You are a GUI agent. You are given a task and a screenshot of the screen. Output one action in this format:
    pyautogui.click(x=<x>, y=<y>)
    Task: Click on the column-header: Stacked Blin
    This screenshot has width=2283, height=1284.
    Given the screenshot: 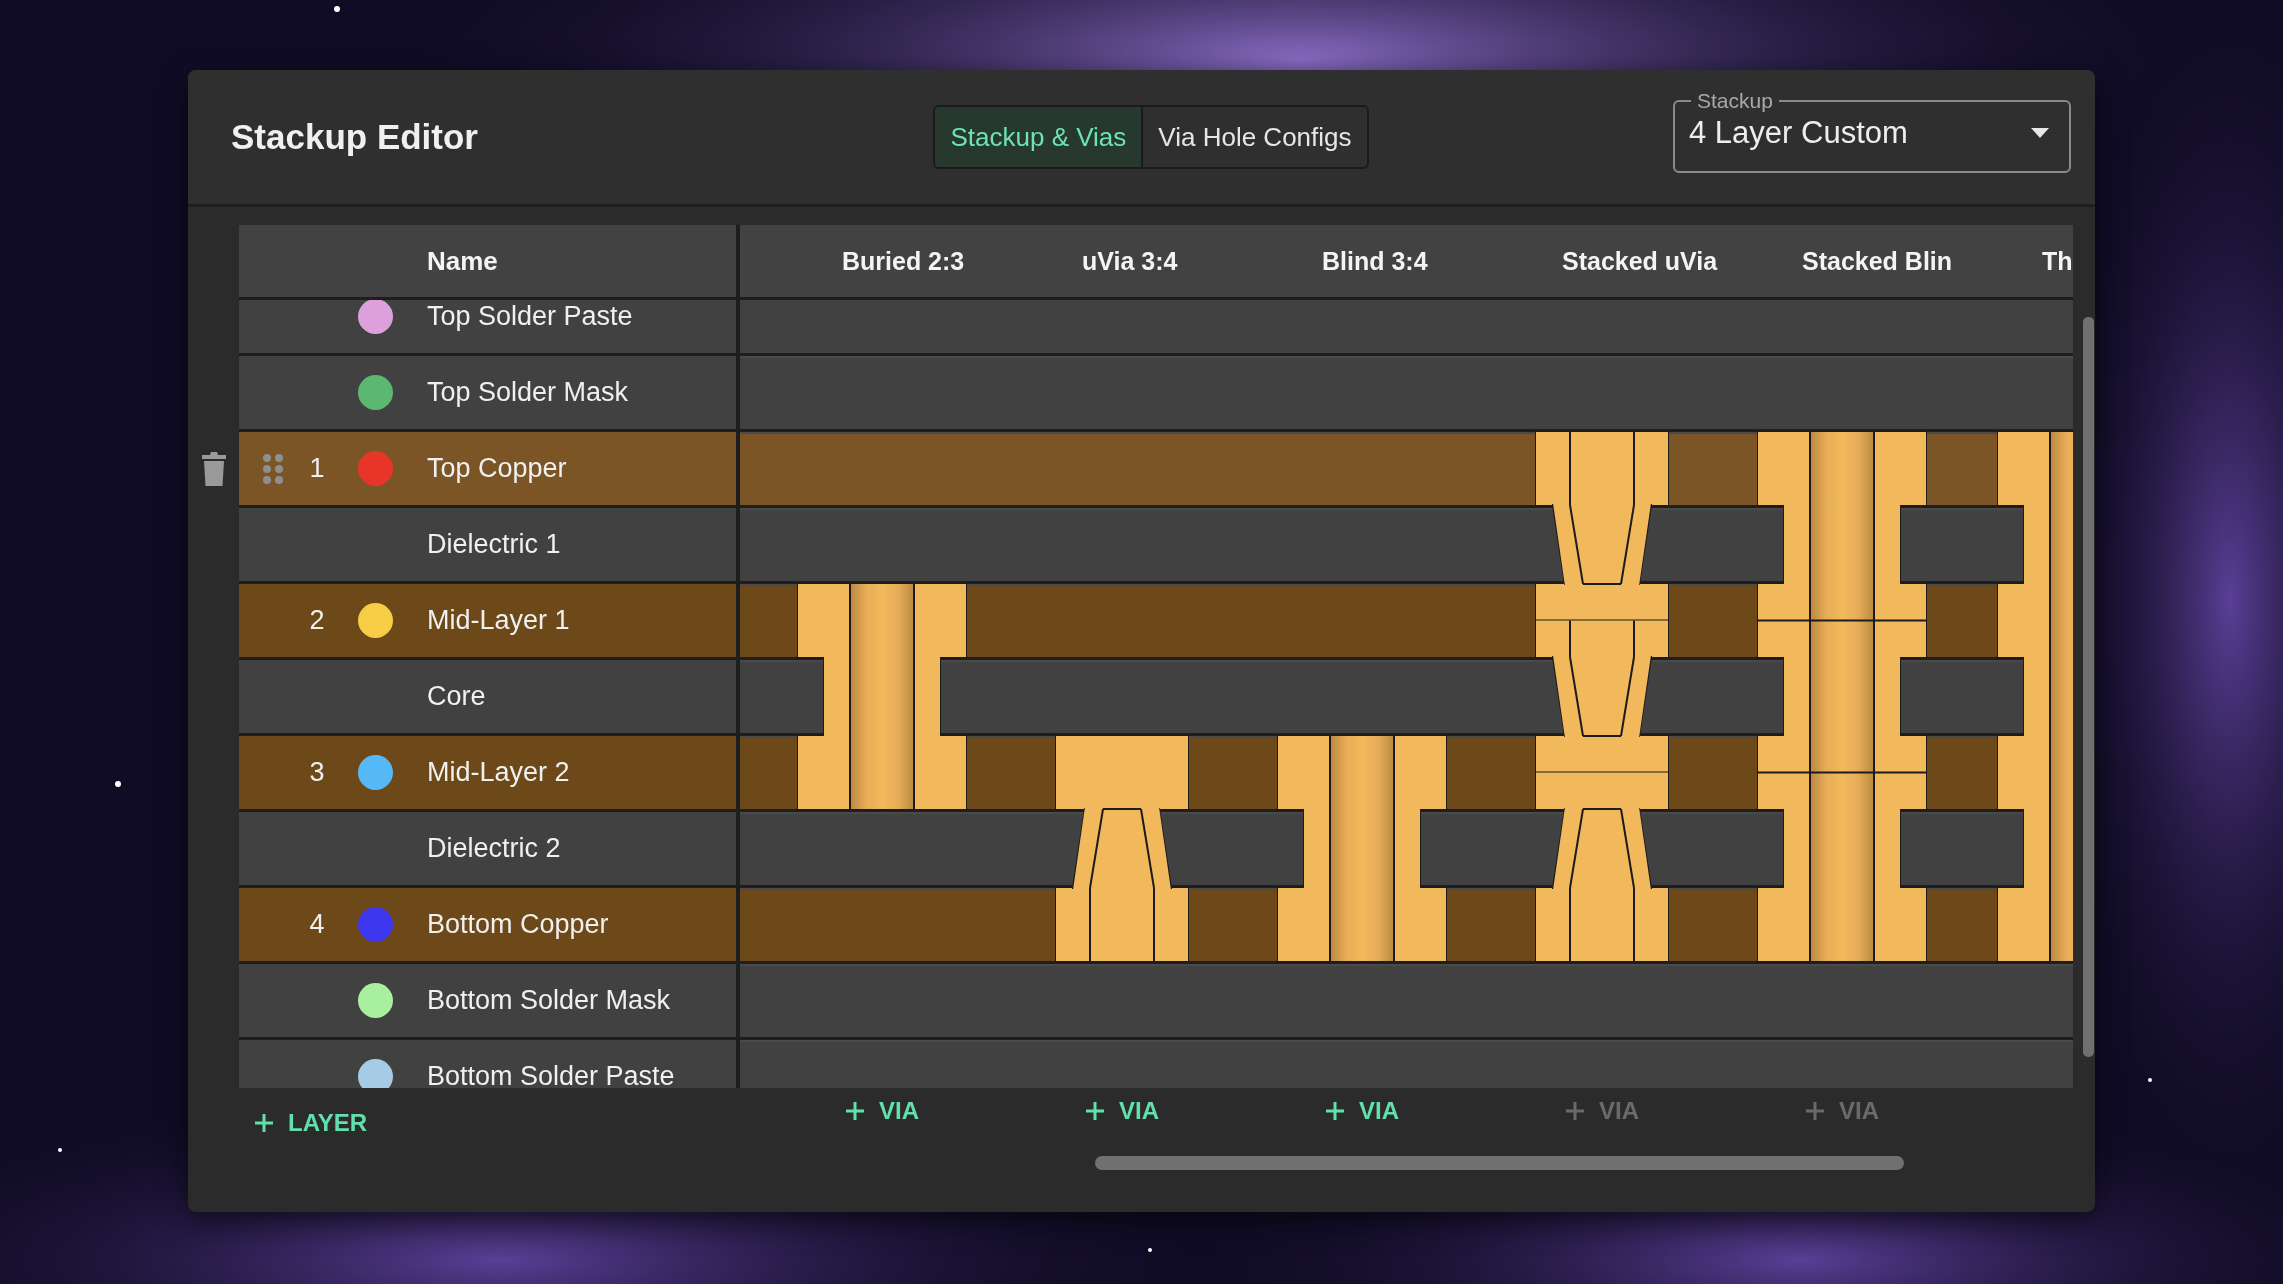 What is the action you would take?
    pyautogui.click(x=1877, y=261)
    